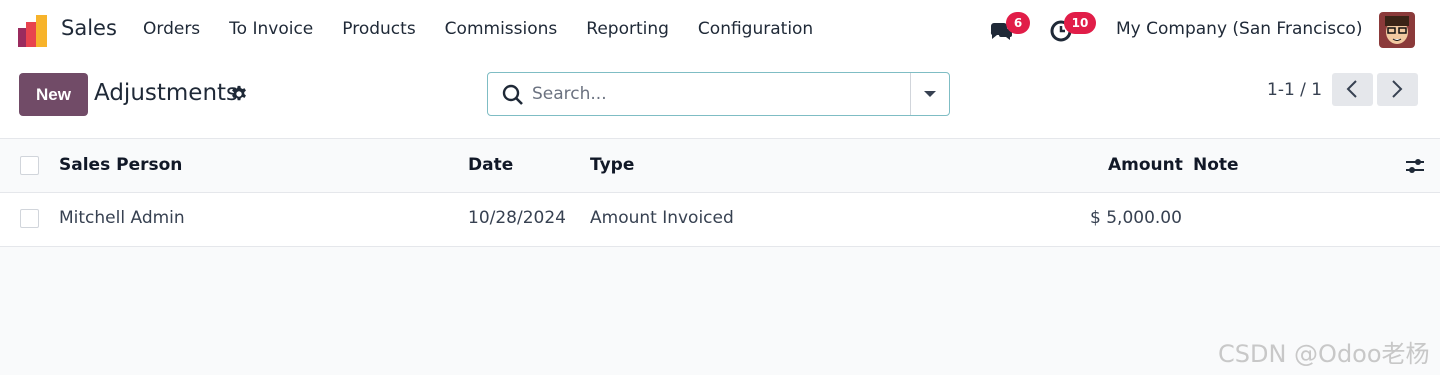 Image resolution: width=1440 pixels, height=375 pixels. What do you see at coordinates (612, 165) in the screenshot?
I see `column-header-type: Type` at bounding box center [612, 165].